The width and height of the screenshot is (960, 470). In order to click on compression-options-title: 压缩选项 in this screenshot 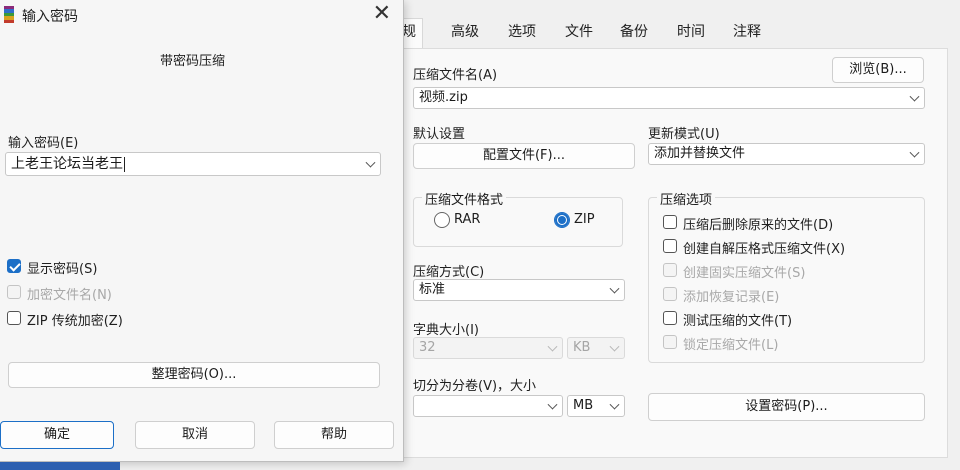, I will do `click(686, 198)`.